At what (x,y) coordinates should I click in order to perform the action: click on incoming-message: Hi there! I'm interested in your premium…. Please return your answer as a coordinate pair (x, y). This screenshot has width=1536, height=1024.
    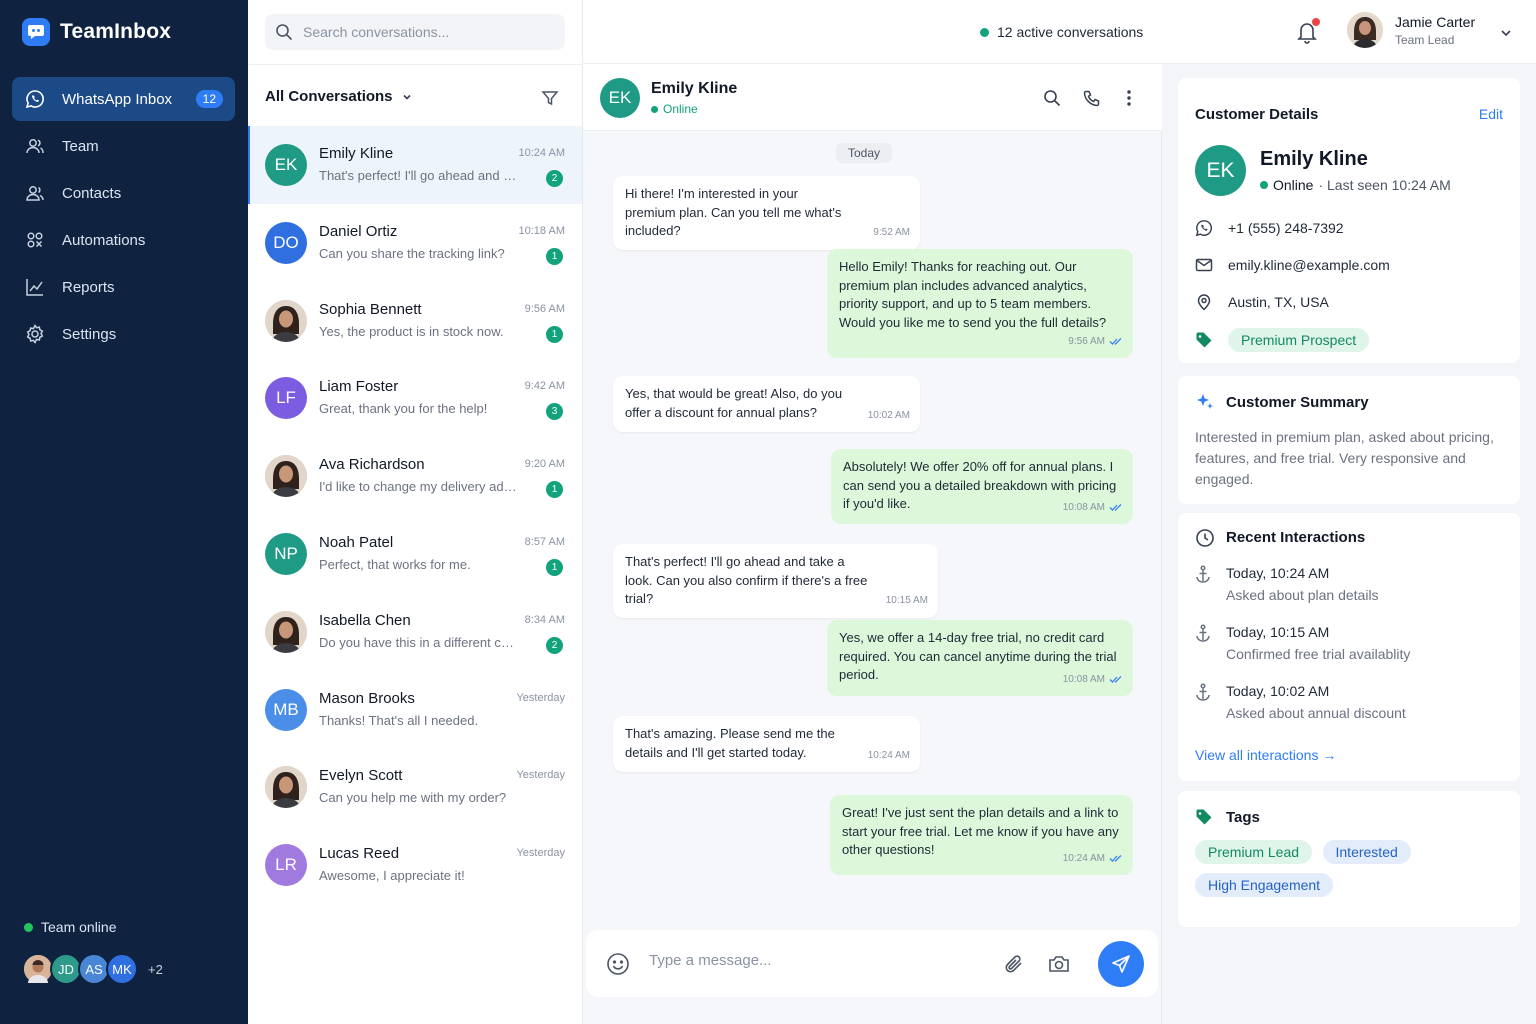
    Looking at the image, I should click on (766, 213).